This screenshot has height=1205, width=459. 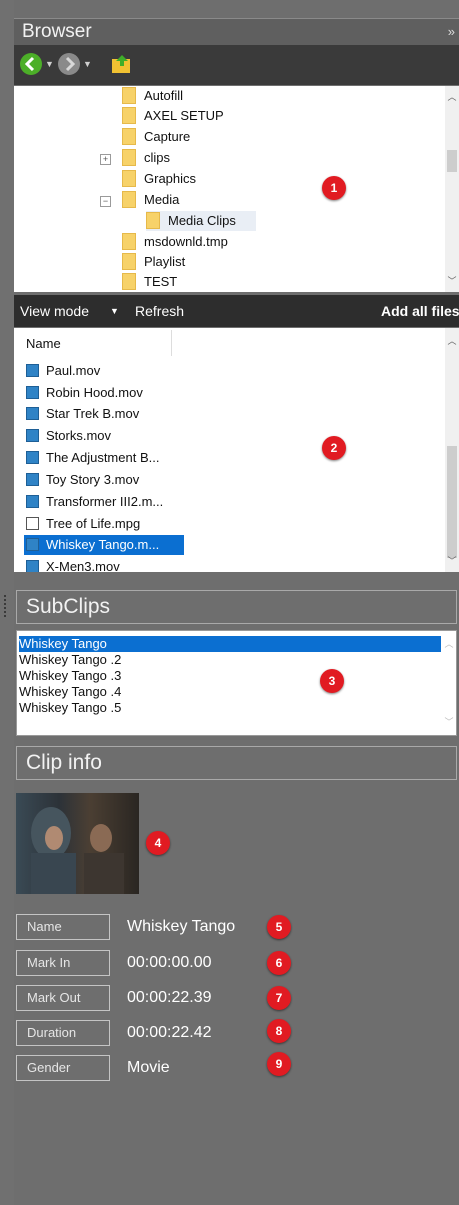 I want to click on file-item: Tree of Life.mpg, so click(x=104, y=524).